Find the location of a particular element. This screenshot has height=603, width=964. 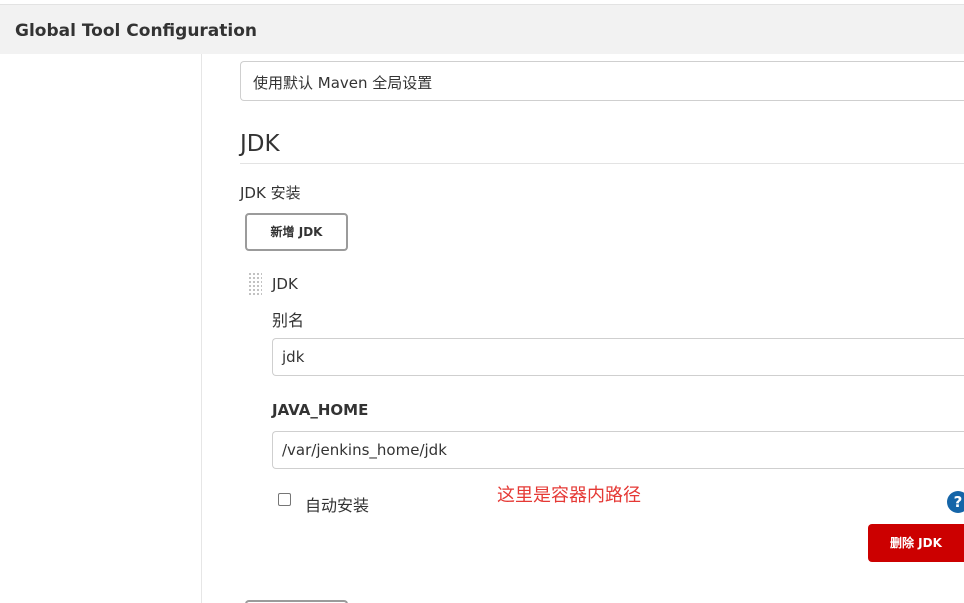

drag-handle-icon is located at coordinates (255, 284).